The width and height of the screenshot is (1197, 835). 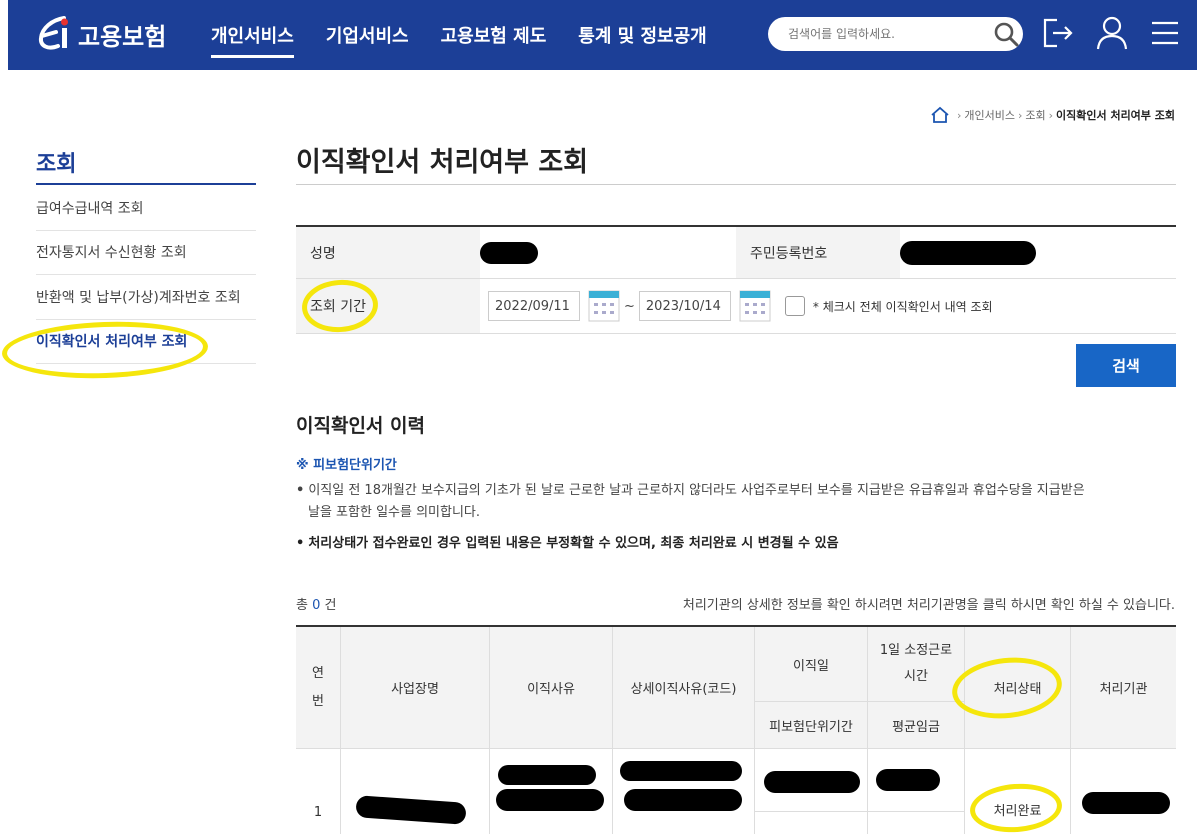 What do you see at coordinates (252, 40) in the screenshot?
I see `nav-personal-services: 개인서비스` at bounding box center [252, 40].